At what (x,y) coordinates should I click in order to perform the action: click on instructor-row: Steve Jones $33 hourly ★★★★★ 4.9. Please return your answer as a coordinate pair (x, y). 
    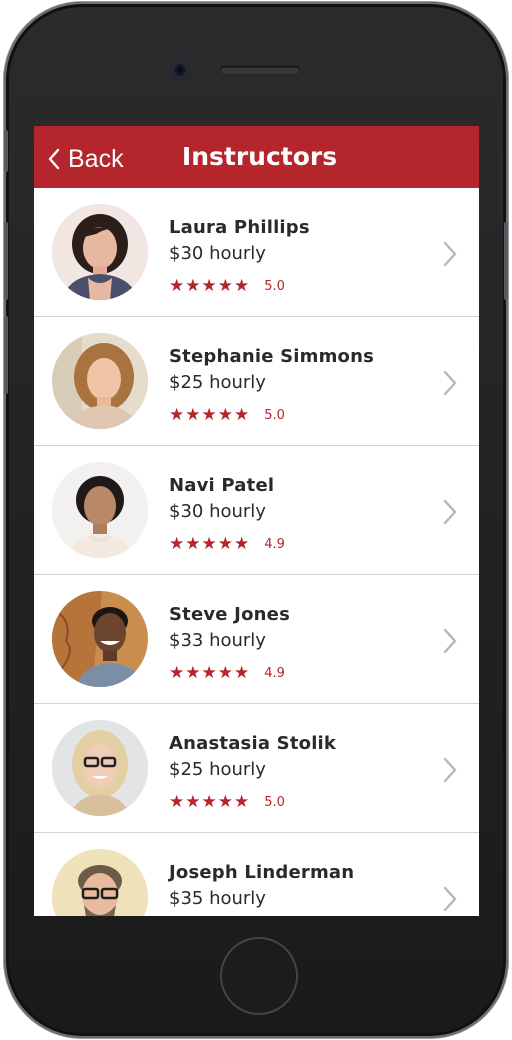
    Looking at the image, I should click on (256, 639).